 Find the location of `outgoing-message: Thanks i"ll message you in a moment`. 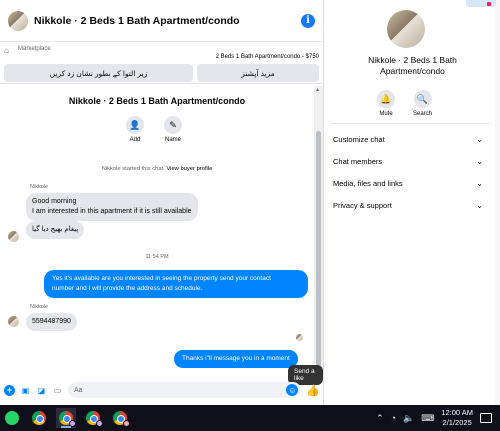

outgoing-message: Thanks i"ll message you in a moment is located at coordinates (236, 359).